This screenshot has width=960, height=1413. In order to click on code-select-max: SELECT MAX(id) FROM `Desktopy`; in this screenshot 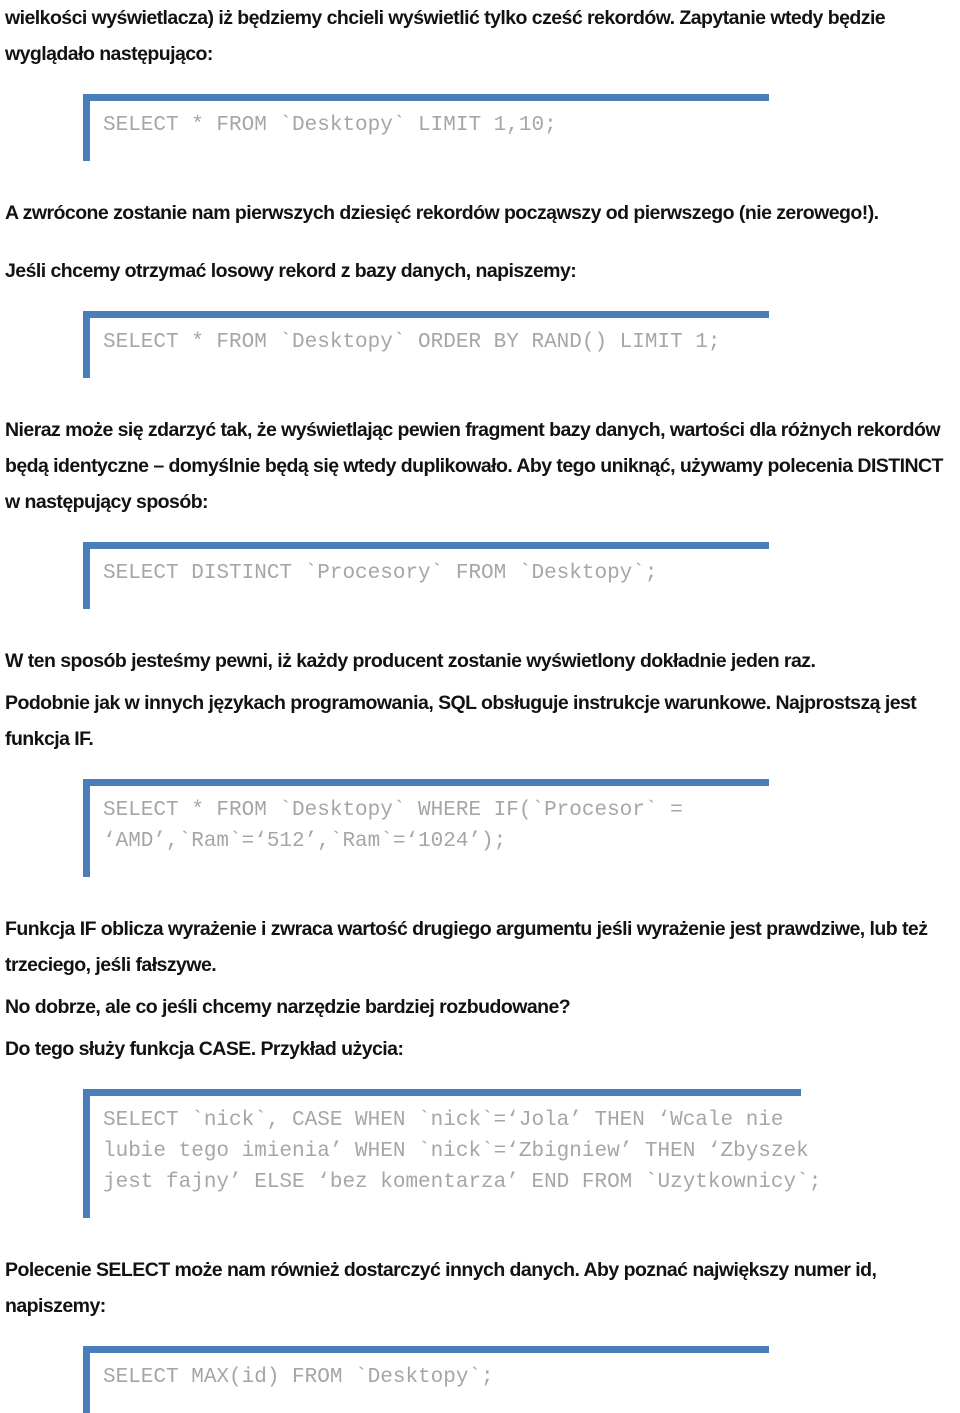, I will do `click(519, 1379)`.